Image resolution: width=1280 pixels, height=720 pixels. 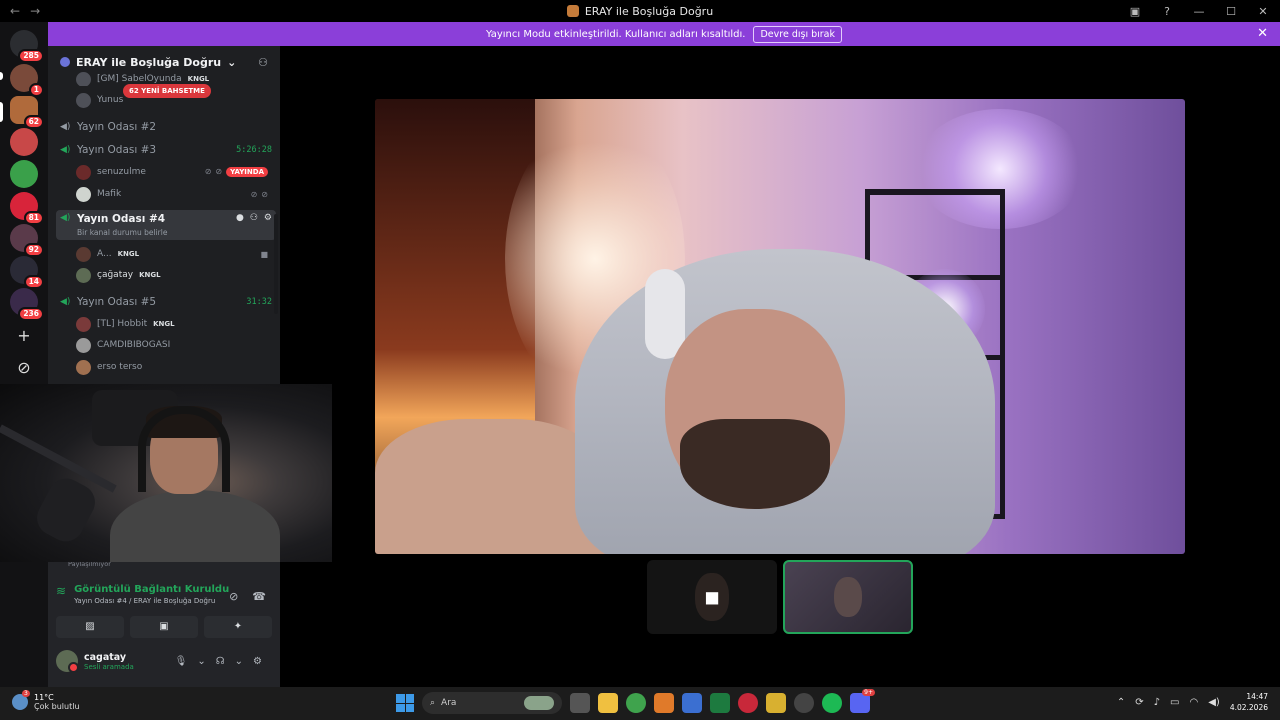 What do you see at coordinates (1, 76) in the screenshot?
I see `unread-pill` at bounding box center [1, 76].